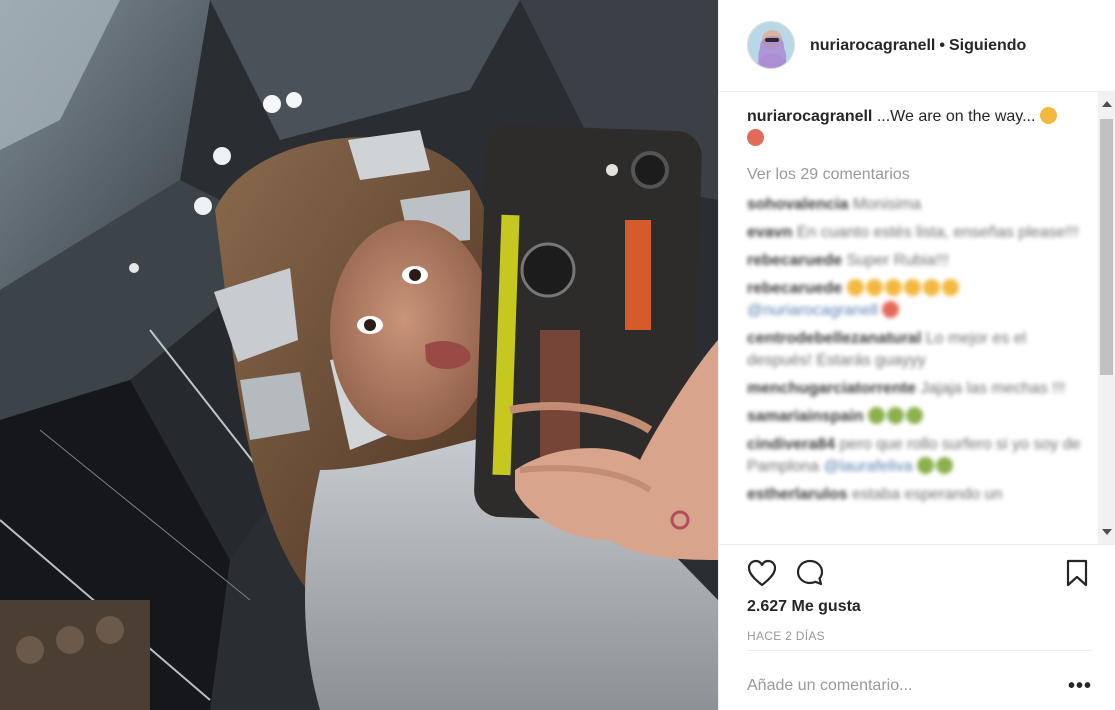 This screenshot has height=710, width=1115. Describe the element at coordinates (831, 388) in the screenshot. I see `comment-username: menchugarciatorrente` at that location.